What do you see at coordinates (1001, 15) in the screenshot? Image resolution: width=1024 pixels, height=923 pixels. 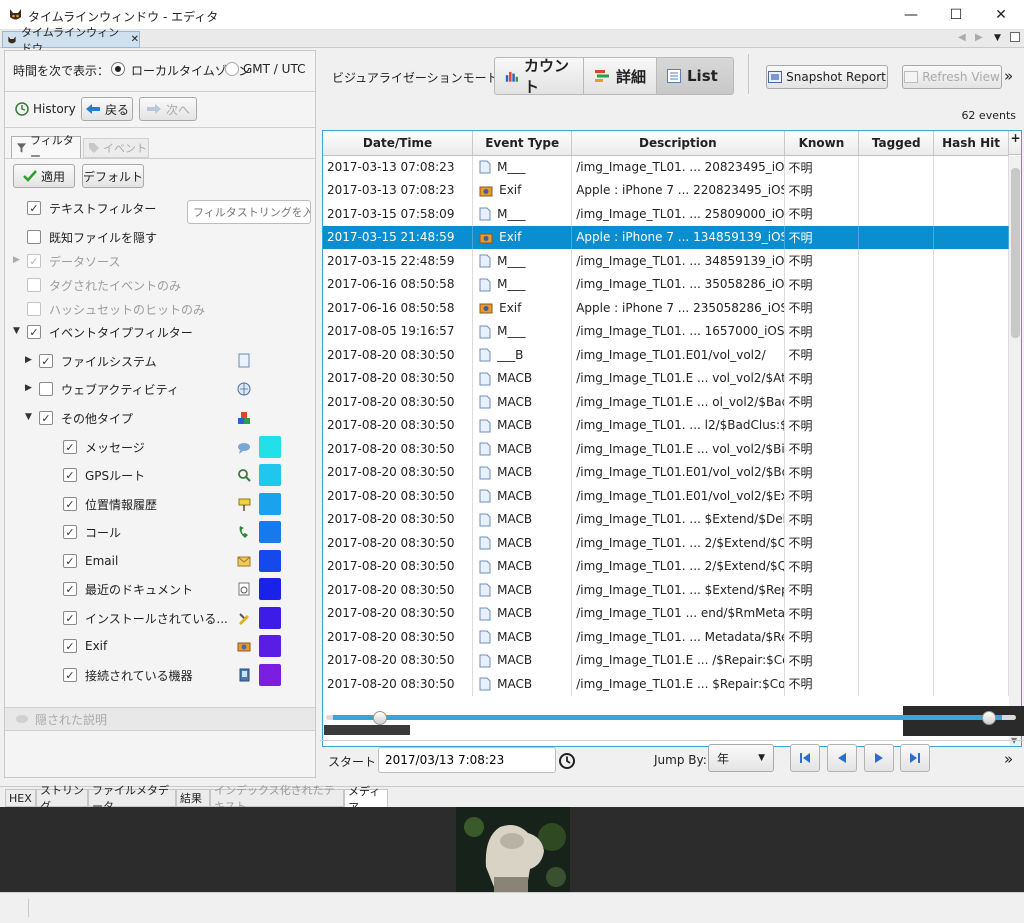 I see `close-button: ✕` at bounding box center [1001, 15].